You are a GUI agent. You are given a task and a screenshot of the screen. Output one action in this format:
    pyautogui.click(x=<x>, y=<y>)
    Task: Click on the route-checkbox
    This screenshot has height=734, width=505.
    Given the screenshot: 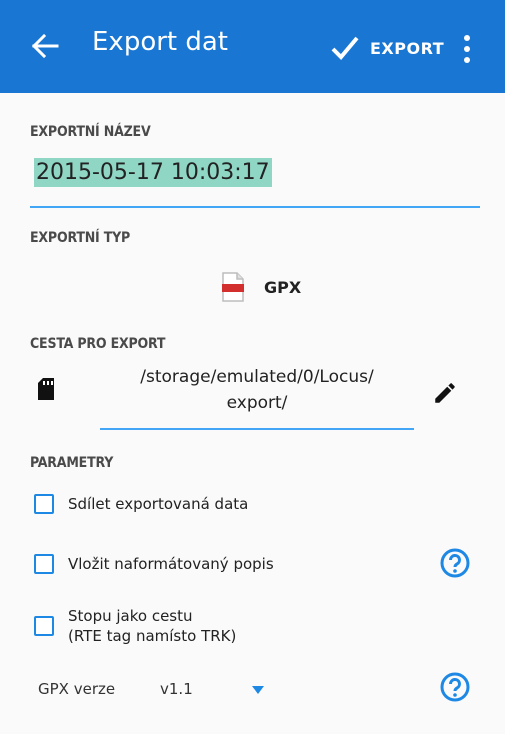 What is the action you would take?
    pyautogui.click(x=44, y=626)
    